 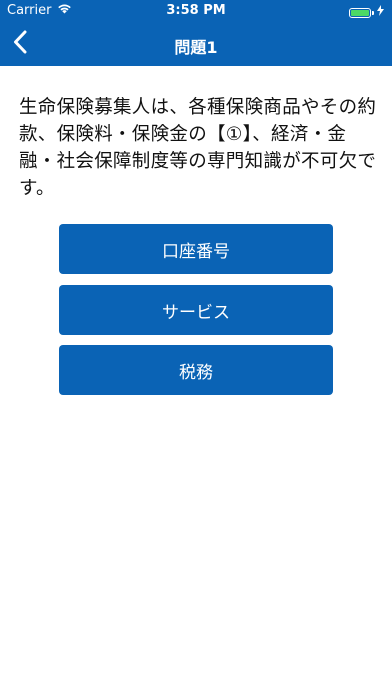 I want to click on battery-full-icon, so click(x=360, y=12).